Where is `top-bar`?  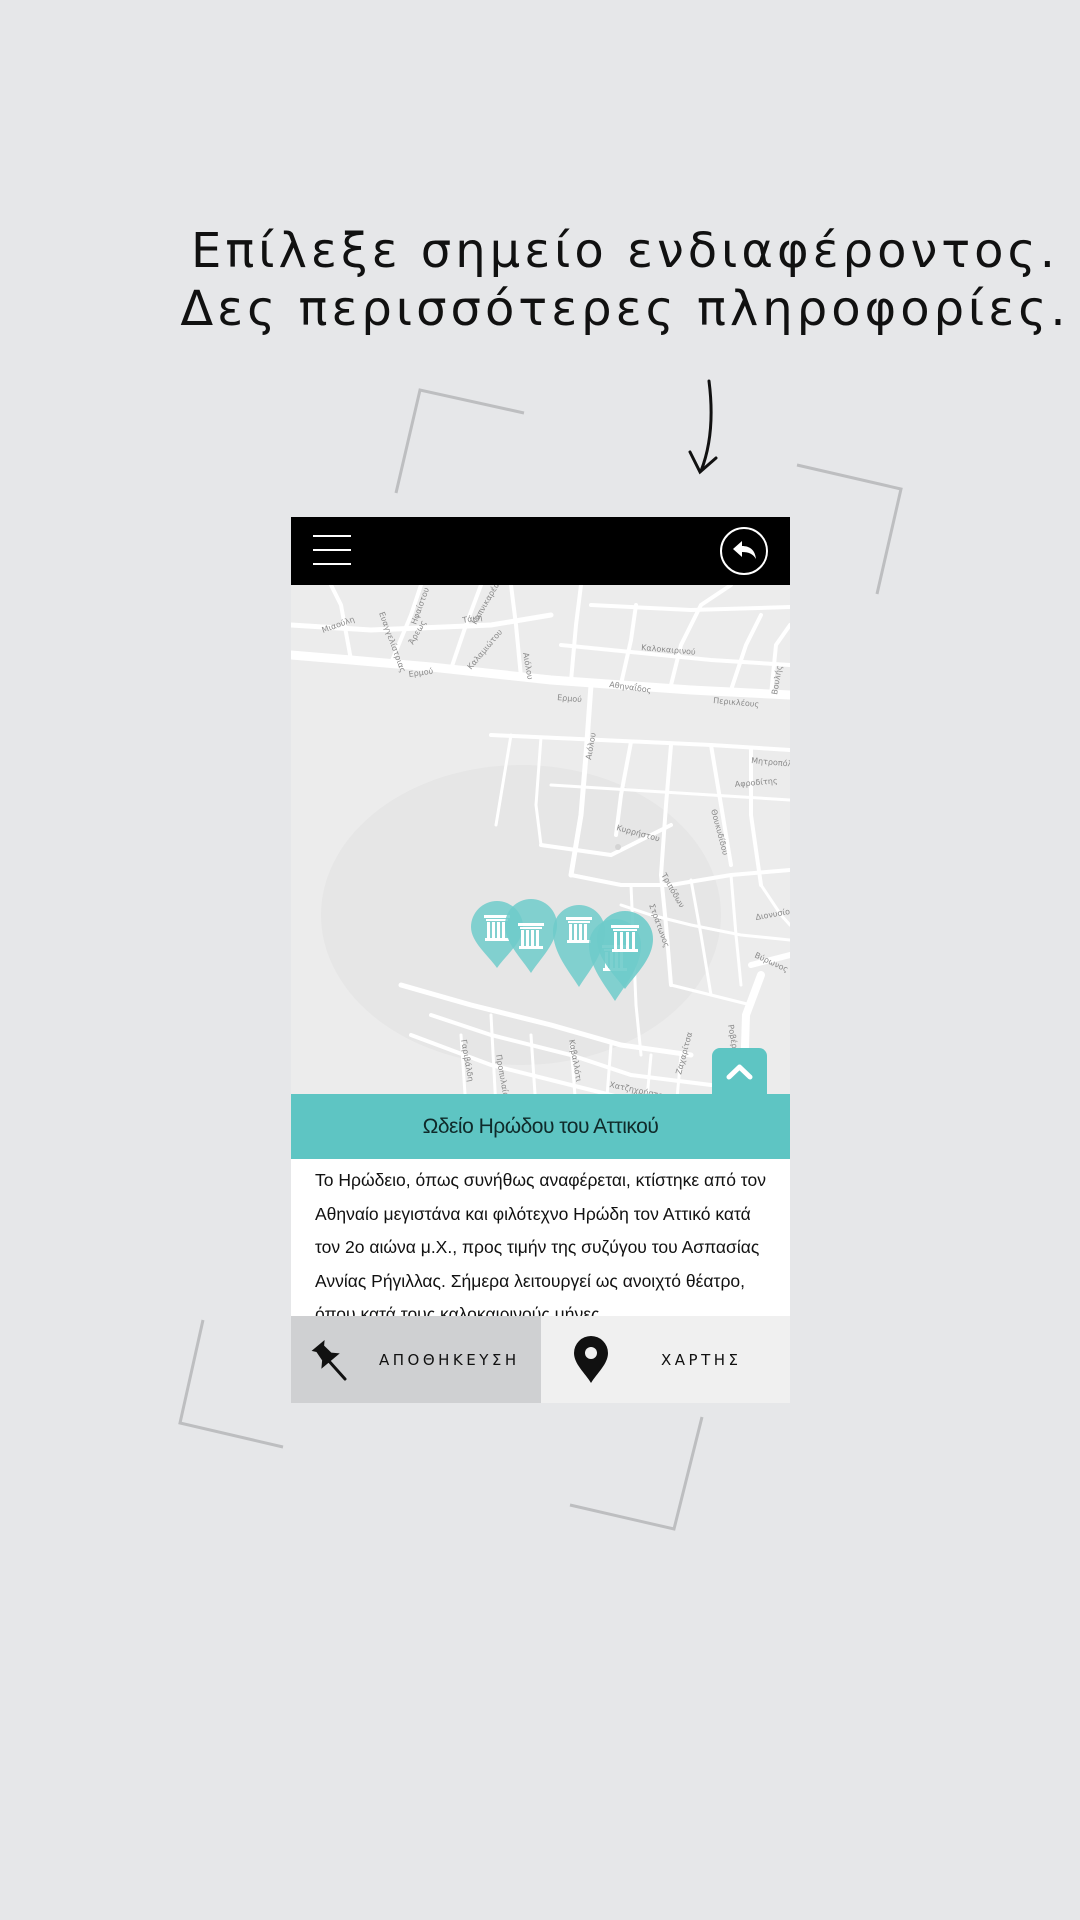 top-bar is located at coordinates (540, 551).